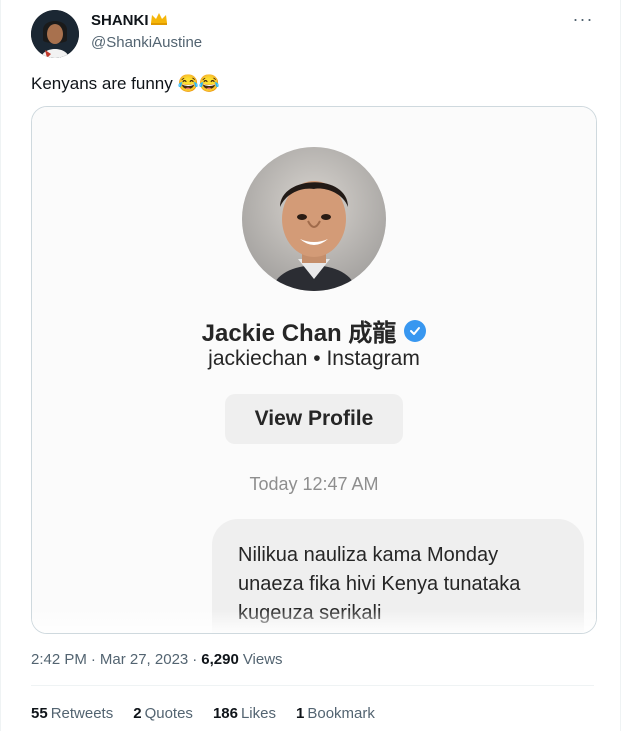 This screenshot has width=621, height=731. What do you see at coordinates (314, 219) in the screenshot?
I see `jackie-chan-profile-photo` at bounding box center [314, 219].